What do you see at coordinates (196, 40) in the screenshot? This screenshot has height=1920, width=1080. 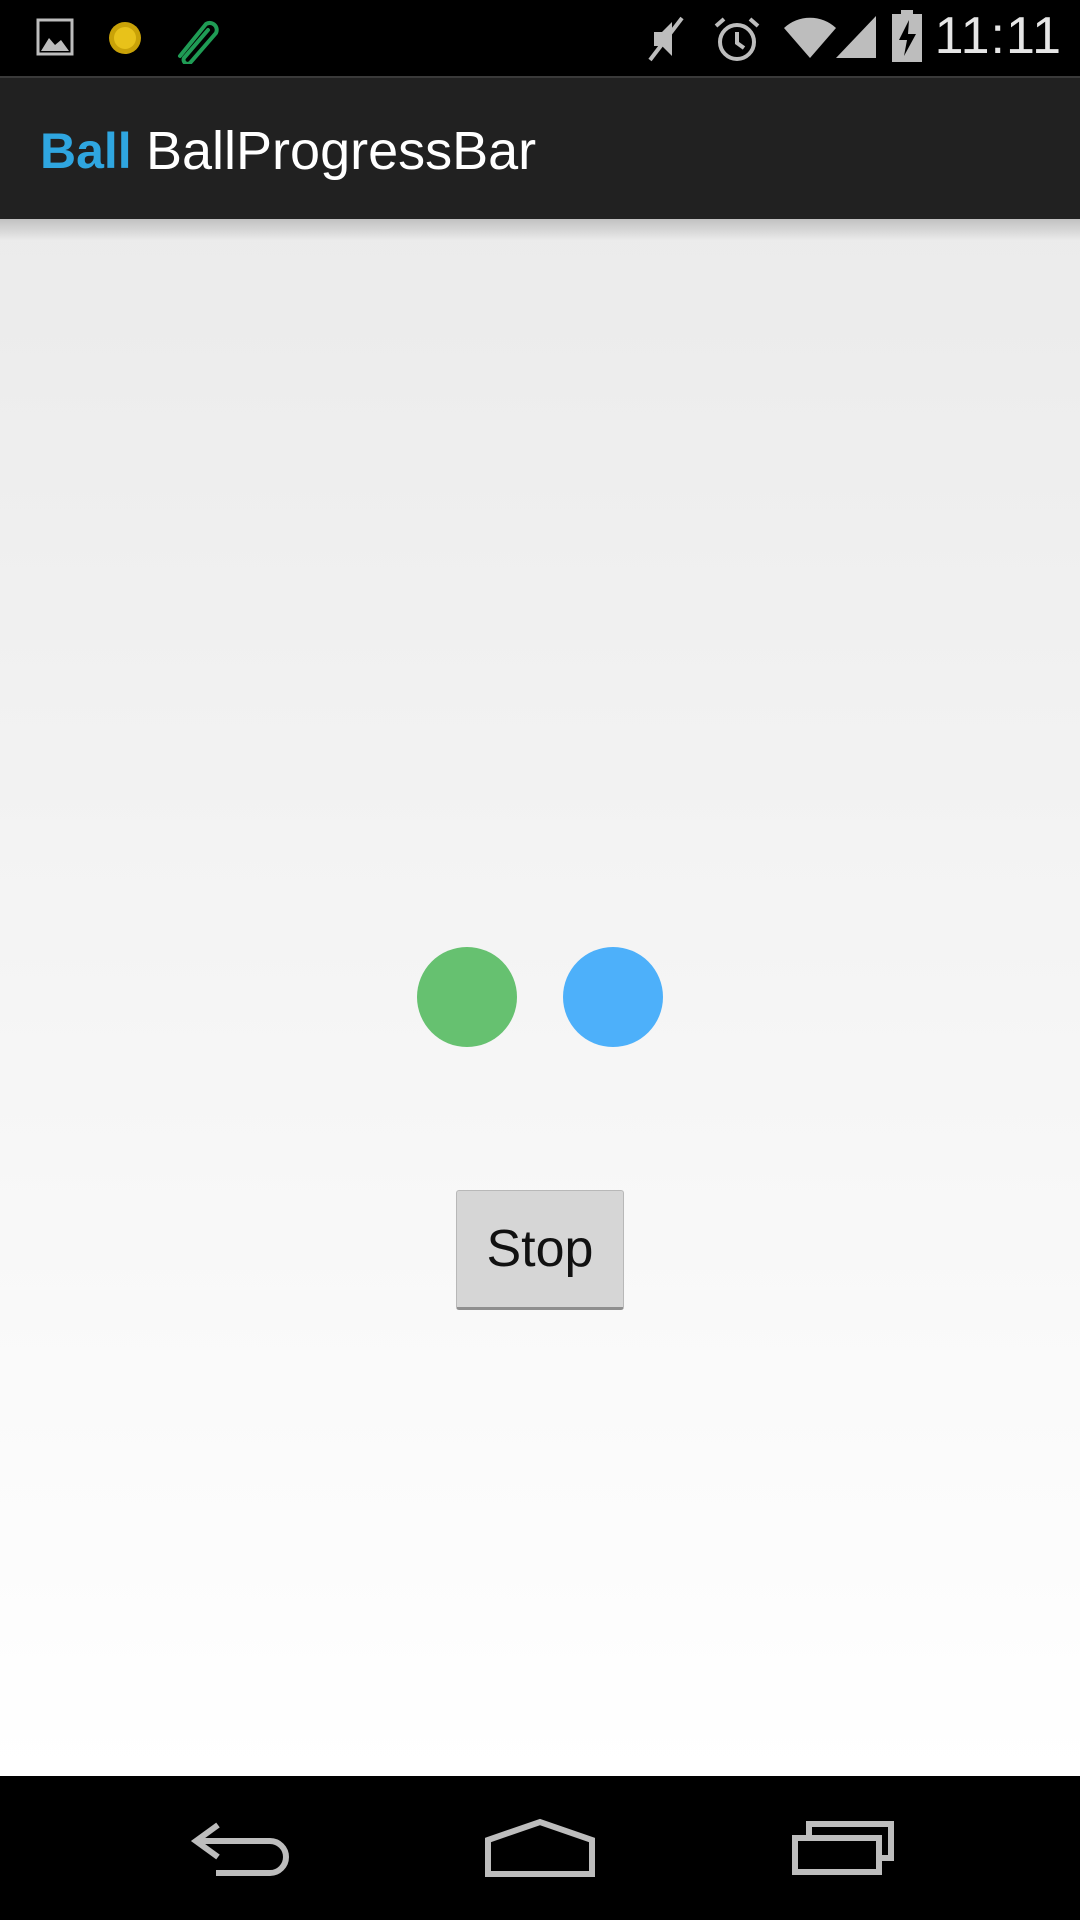 I see `paperclip-notification-icon` at bounding box center [196, 40].